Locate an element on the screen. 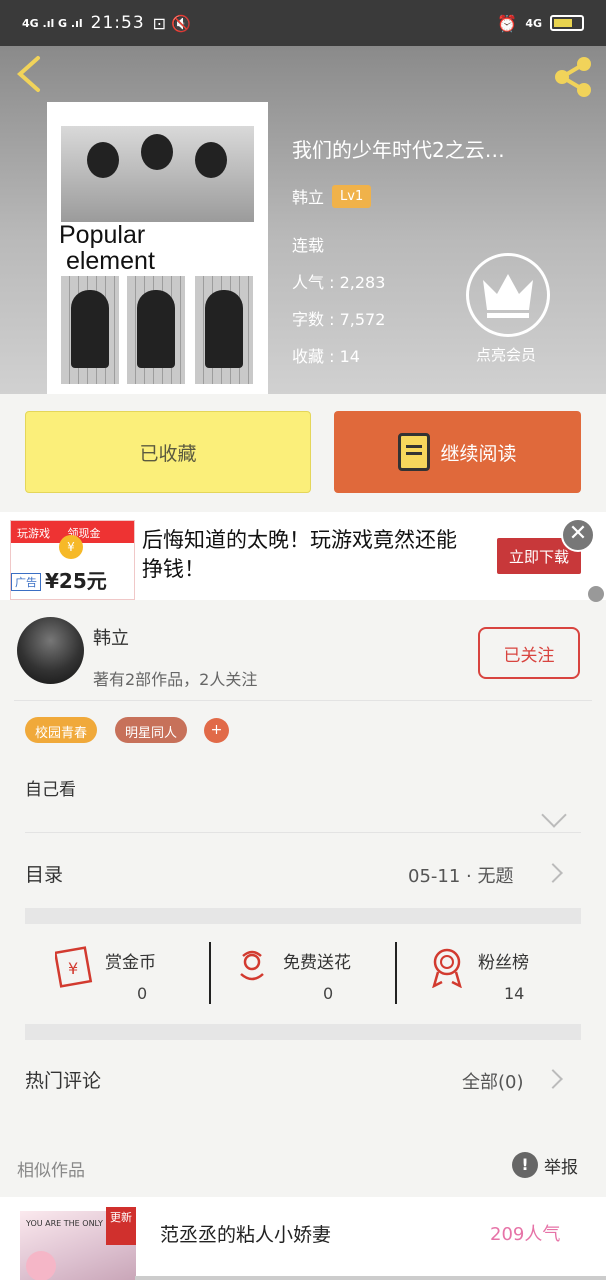  fan-ranking: 粉丝榜 14 is located at coordinates (517, 973).